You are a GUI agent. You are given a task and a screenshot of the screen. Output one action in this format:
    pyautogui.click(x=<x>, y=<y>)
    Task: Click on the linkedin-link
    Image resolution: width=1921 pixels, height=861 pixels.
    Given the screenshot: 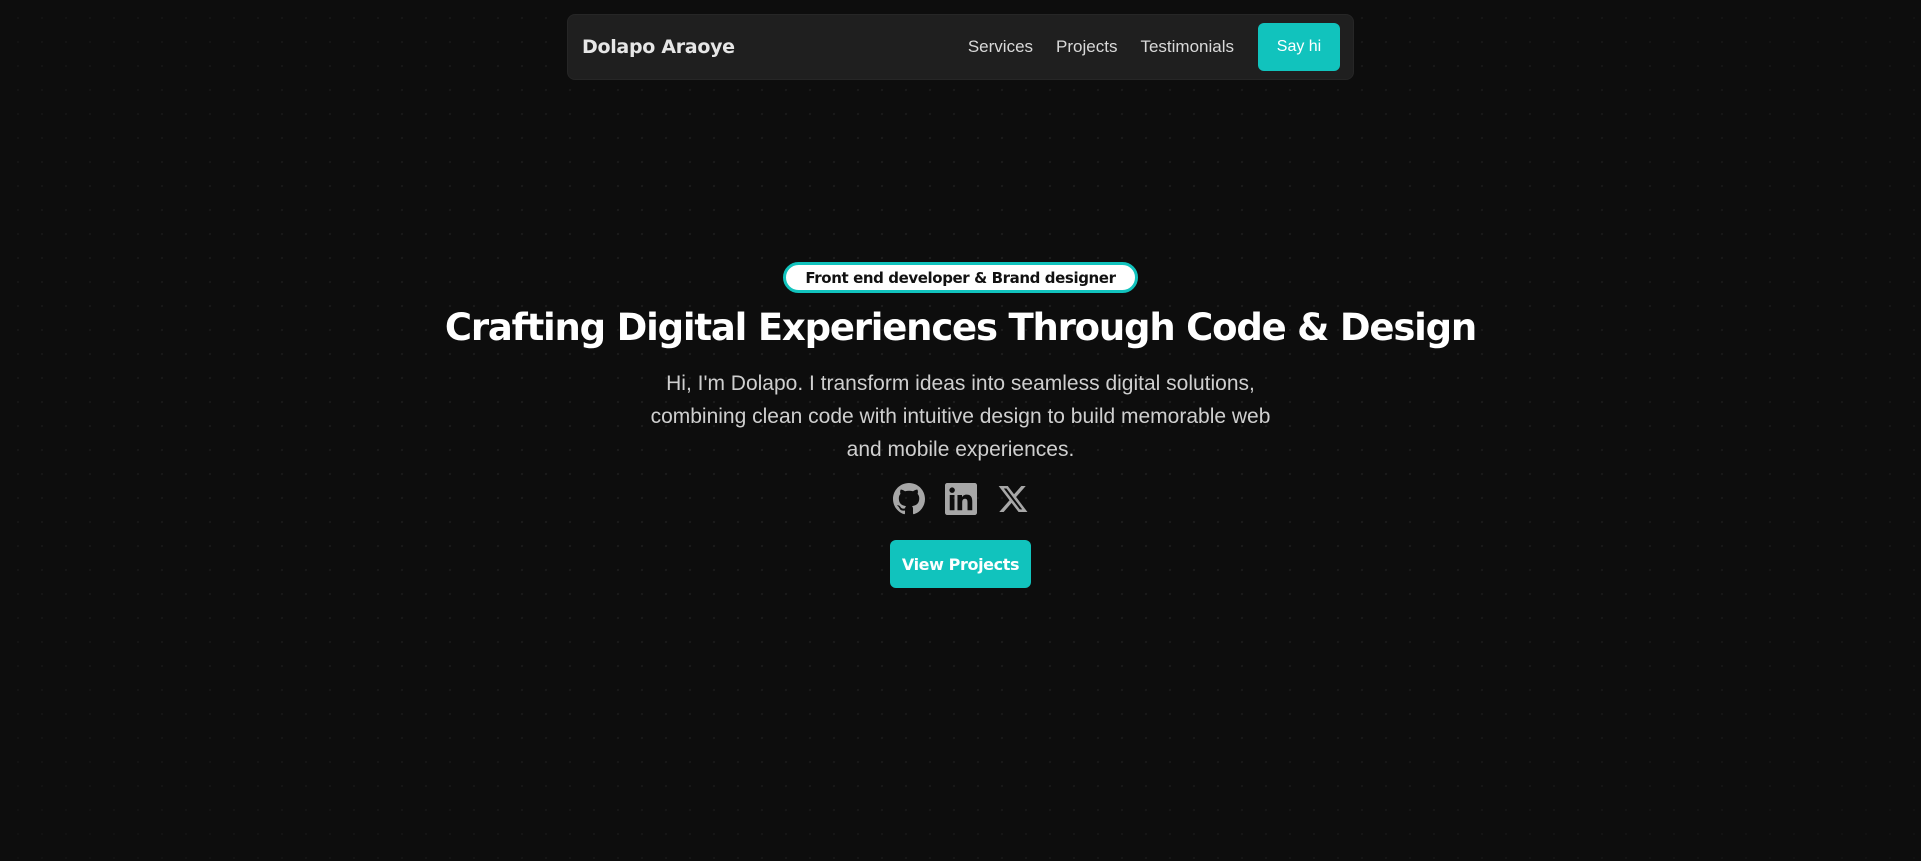 What is the action you would take?
    pyautogui.click(x=960, y=499)
    